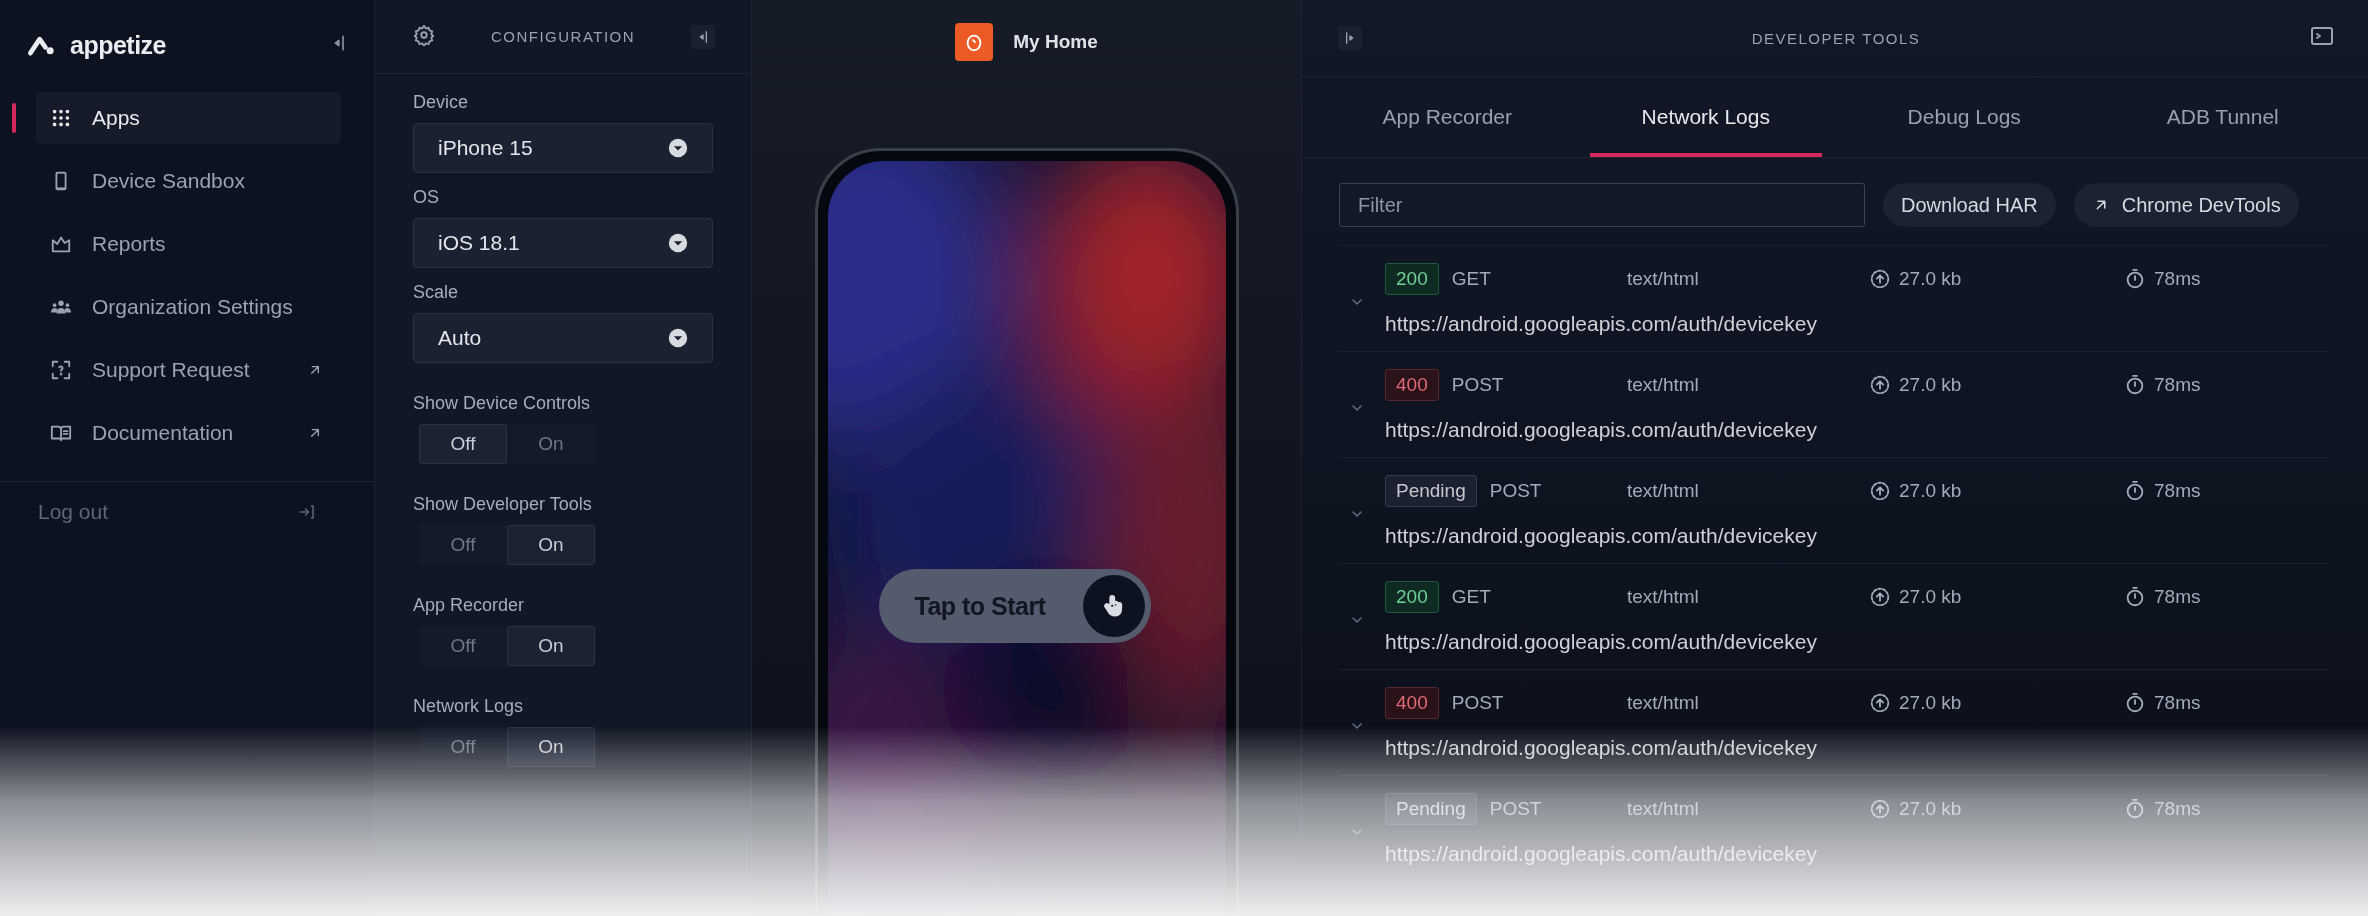  What do you see at coordinates (1602, 205) in the screenshot?
I see `filter-field: Filter` at bounding box center [1602, 205].